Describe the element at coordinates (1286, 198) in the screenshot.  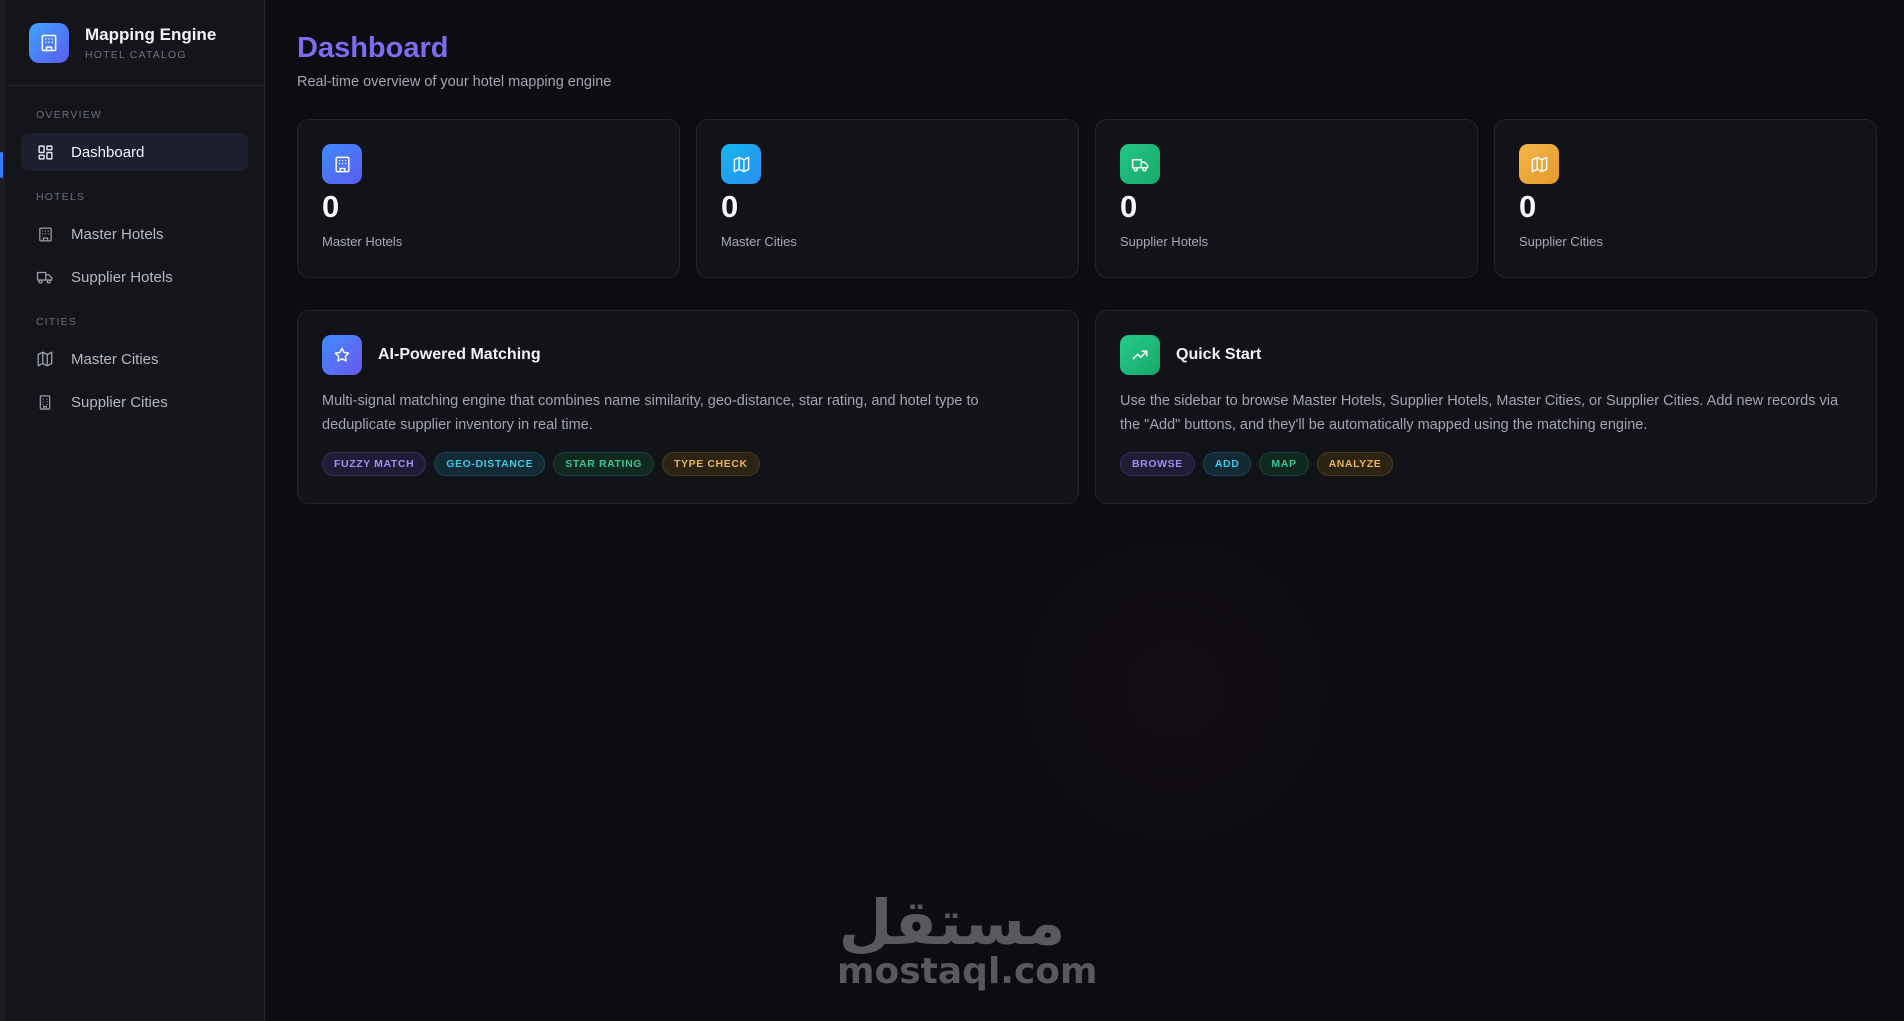
I see `stat-card-supplier-hotels: 0 Supplier Hotels` at that location.